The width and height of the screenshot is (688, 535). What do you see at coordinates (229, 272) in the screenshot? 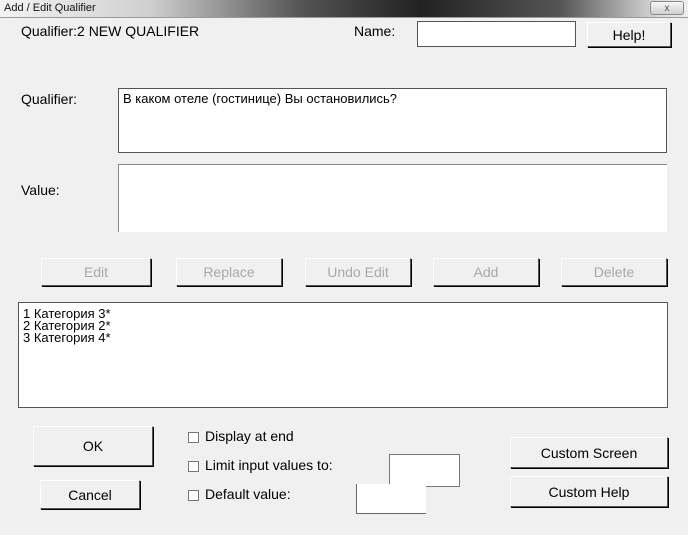
I see `replace-button: Replace` at bounding box center [229, 272].